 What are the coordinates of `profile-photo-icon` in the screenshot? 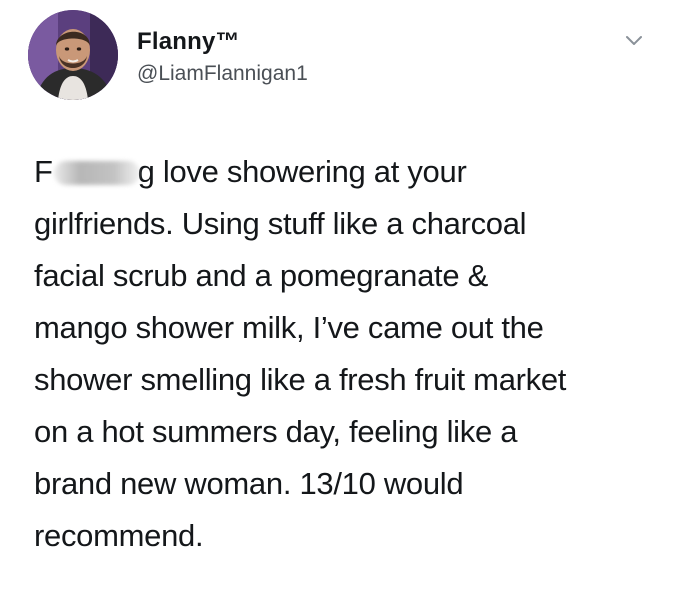 It's located at (73, 55).